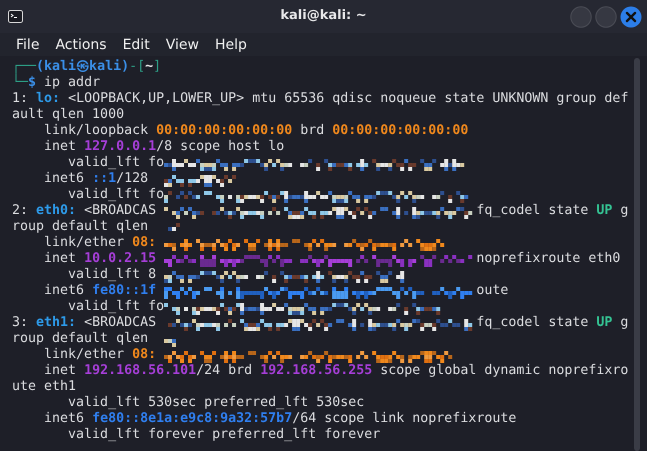 This screenshot has height=451, width=647. Describe the element at coordinates (45, 387) in the screenshot. I see `terminal-line: ute eth1` at that location.